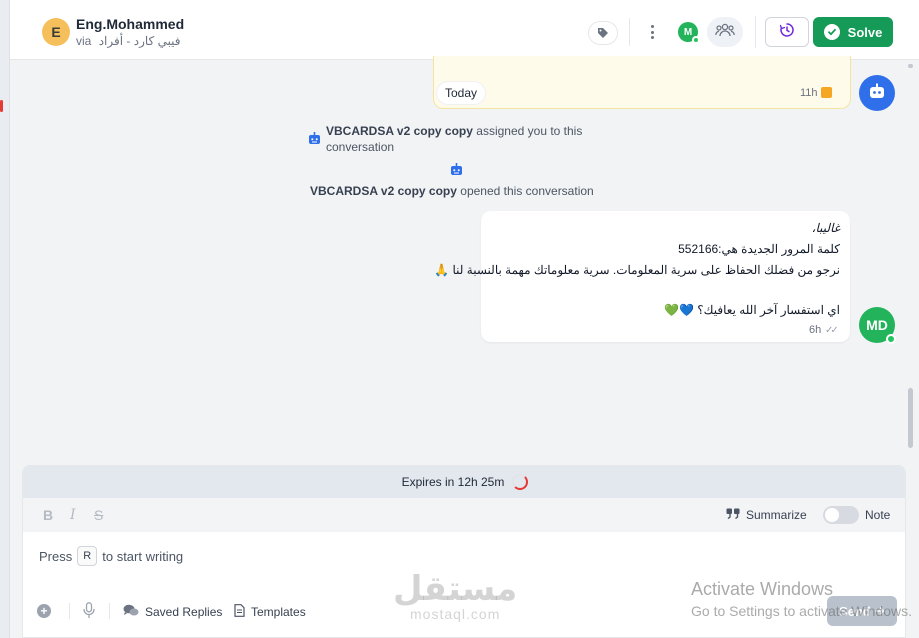  What do you see at coordinates (831, 32) in the screenshot?
I see `check-icon` at bounding box center [831, 32].